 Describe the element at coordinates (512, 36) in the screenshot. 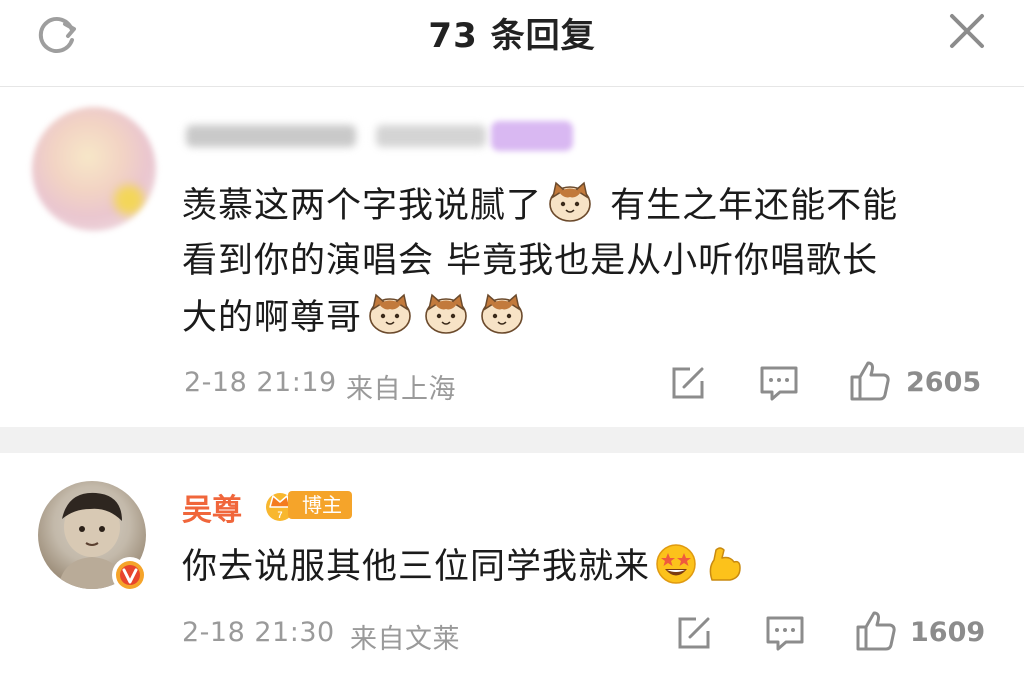

I see `reply-count-title: 73 条回复` at that location.